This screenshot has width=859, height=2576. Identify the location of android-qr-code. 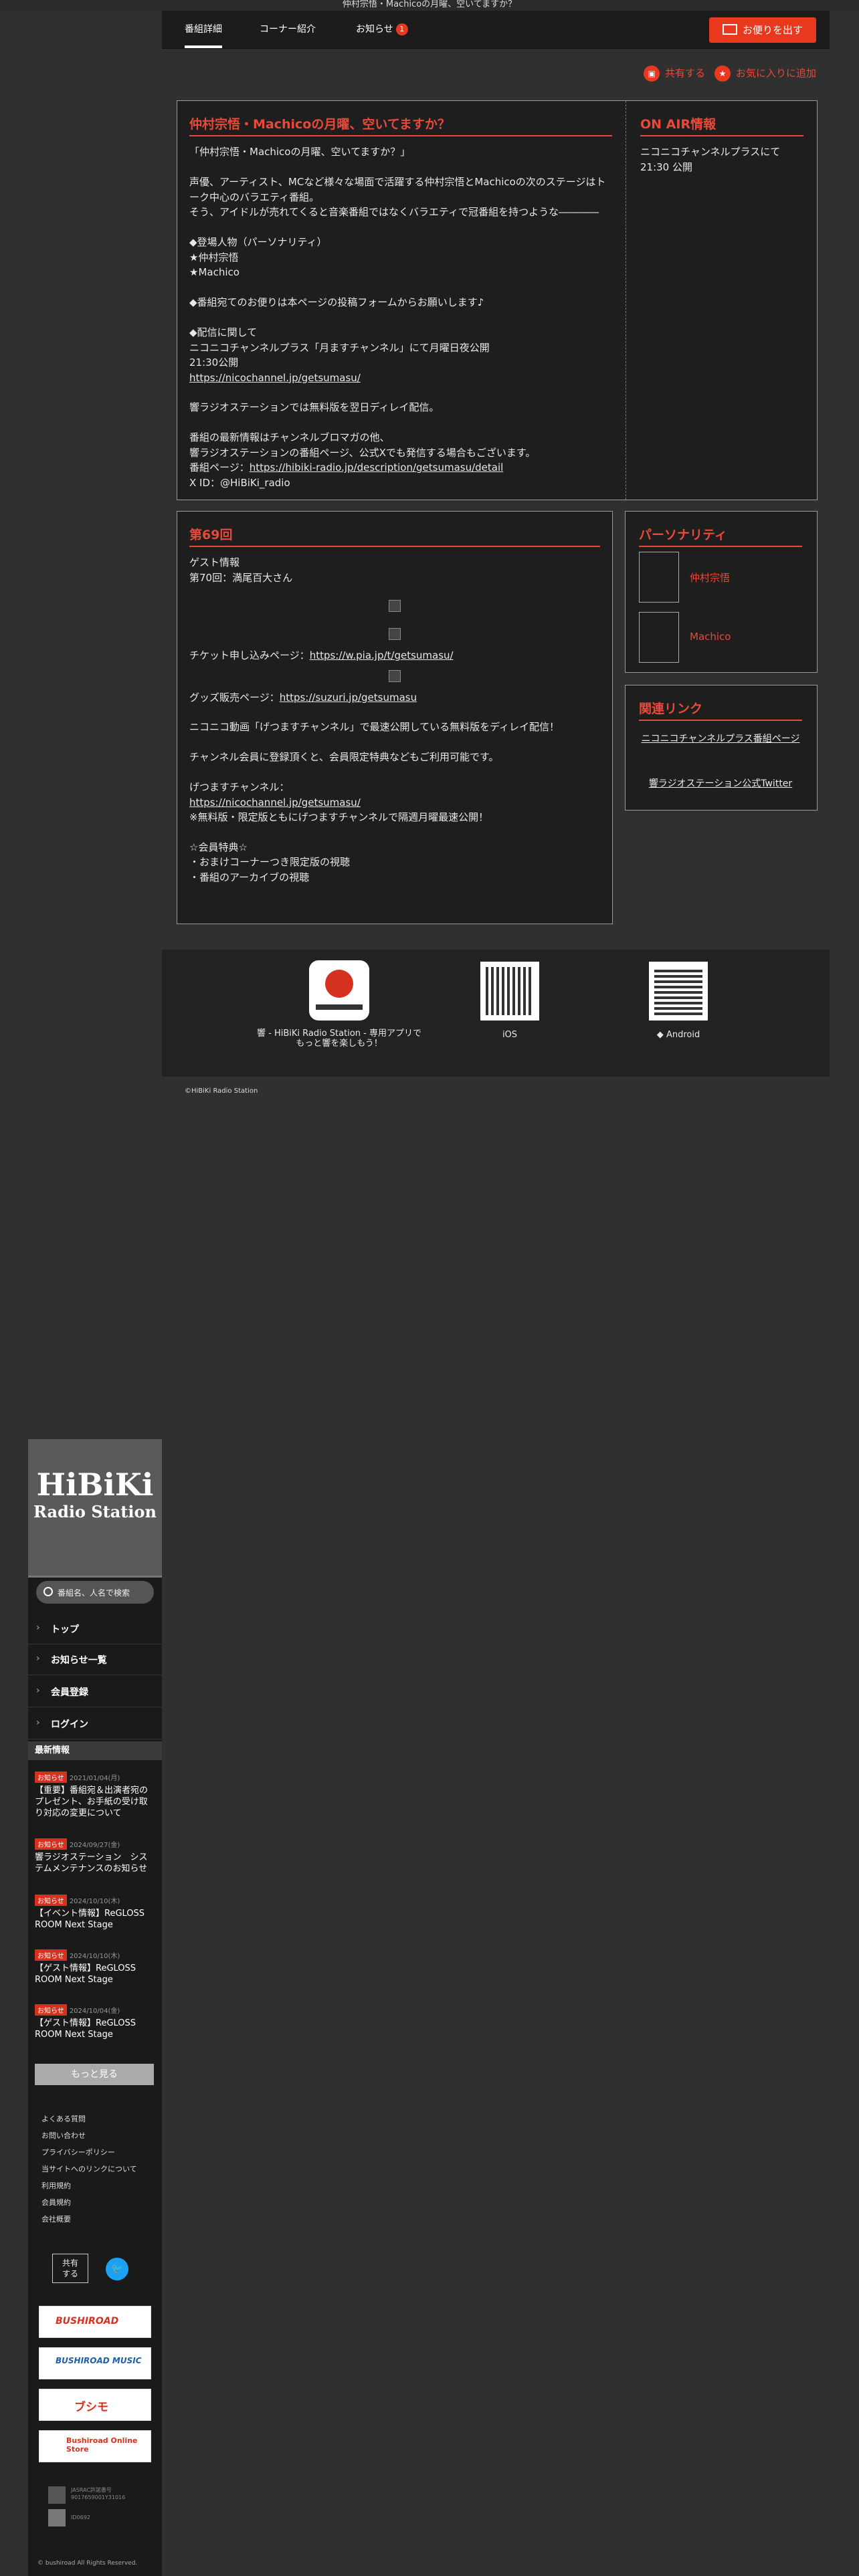
(678, 992).